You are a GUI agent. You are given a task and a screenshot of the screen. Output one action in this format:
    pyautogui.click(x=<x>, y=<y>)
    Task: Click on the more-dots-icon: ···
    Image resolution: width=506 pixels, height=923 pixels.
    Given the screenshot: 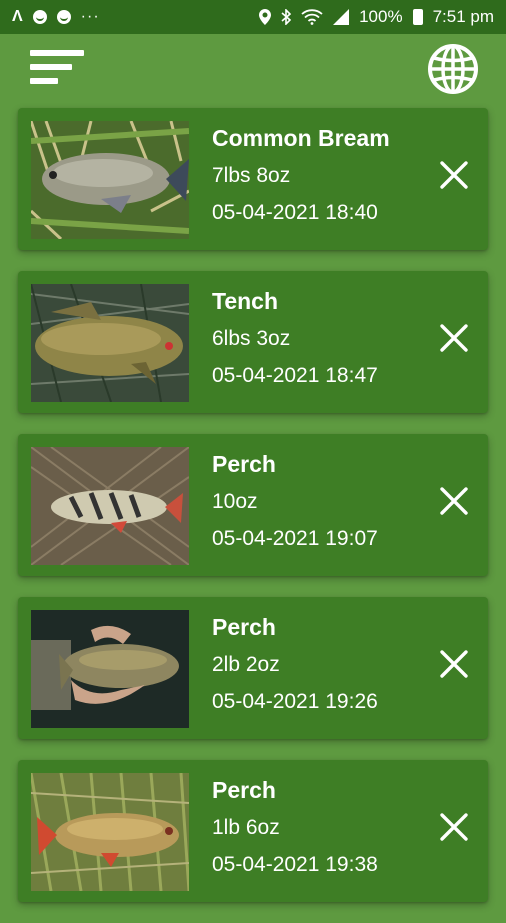 What is the action you would take?
    pyautogui.click(x=90, y=16)
    